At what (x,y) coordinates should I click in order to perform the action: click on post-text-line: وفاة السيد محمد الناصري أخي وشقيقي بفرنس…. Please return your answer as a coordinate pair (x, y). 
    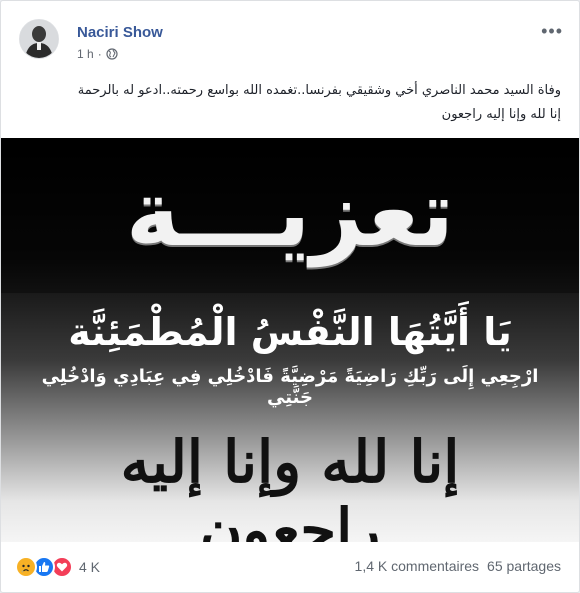
    Looking at the image, I should click on (319, 90).